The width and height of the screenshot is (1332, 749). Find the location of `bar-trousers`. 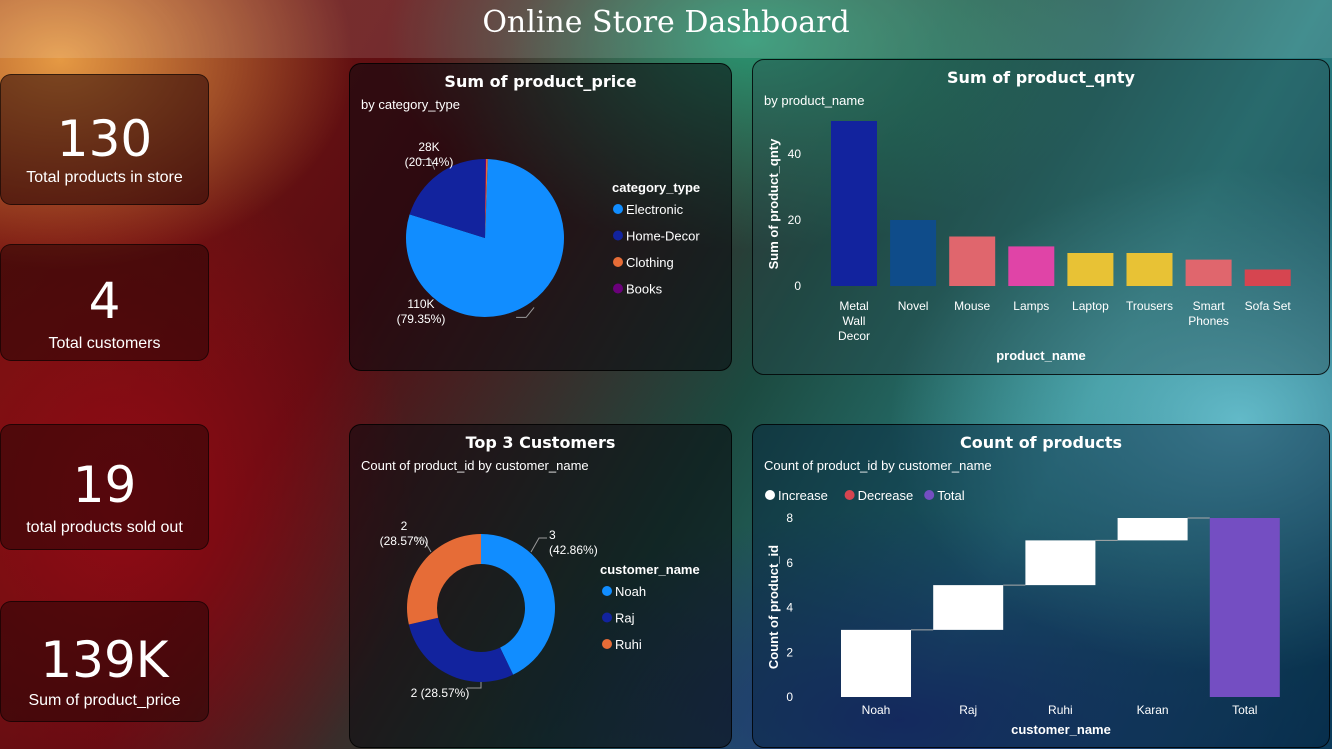

bar-trousers is located at coordinates (1149, 269).